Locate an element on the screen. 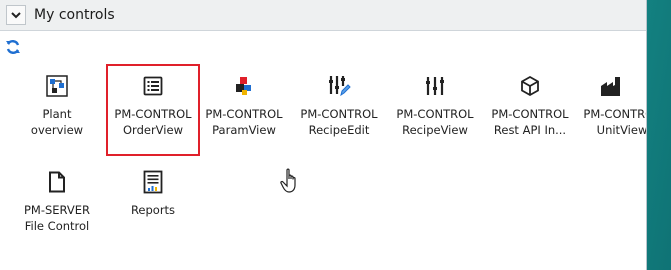  tile-label: Plant overview is located at coordinates (57, 122).